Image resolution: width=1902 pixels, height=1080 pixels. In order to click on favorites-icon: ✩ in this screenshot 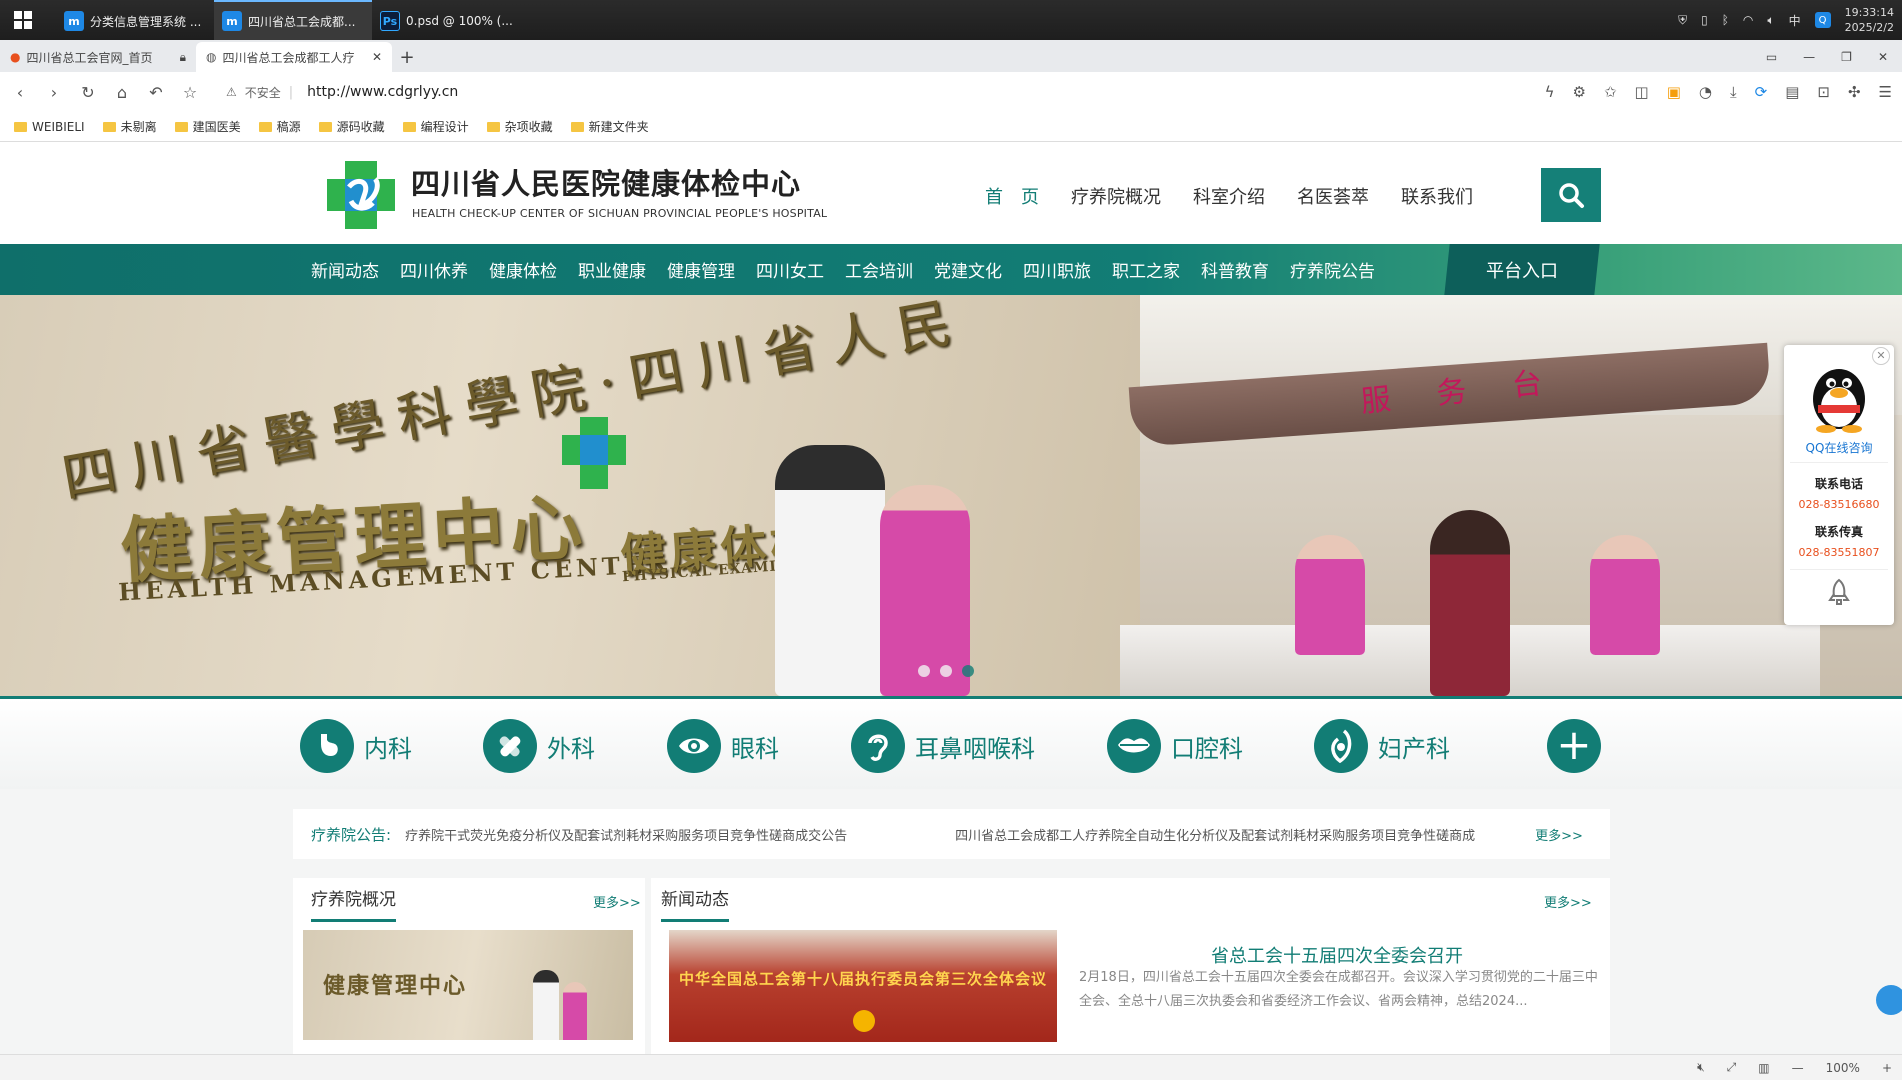, I will do `click(1610, 92)`.